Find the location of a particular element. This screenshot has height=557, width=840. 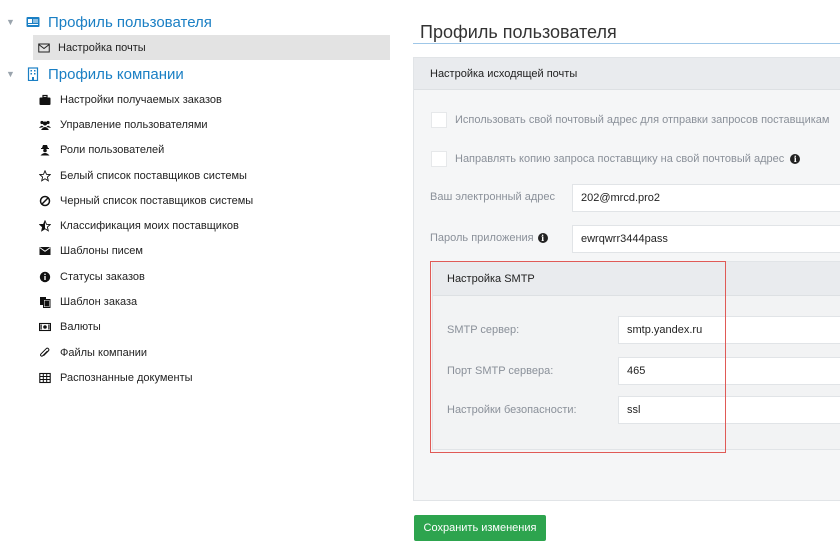

smtp-server-label: SMTP сервер: is located at coordinates (483, 330).